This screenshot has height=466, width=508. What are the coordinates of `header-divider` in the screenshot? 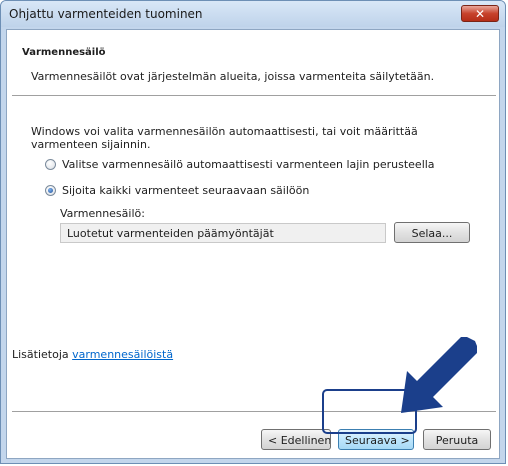 It's located at (254, 96).